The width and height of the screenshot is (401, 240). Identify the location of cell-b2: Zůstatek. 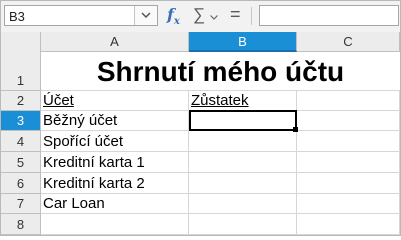
(243, 101).